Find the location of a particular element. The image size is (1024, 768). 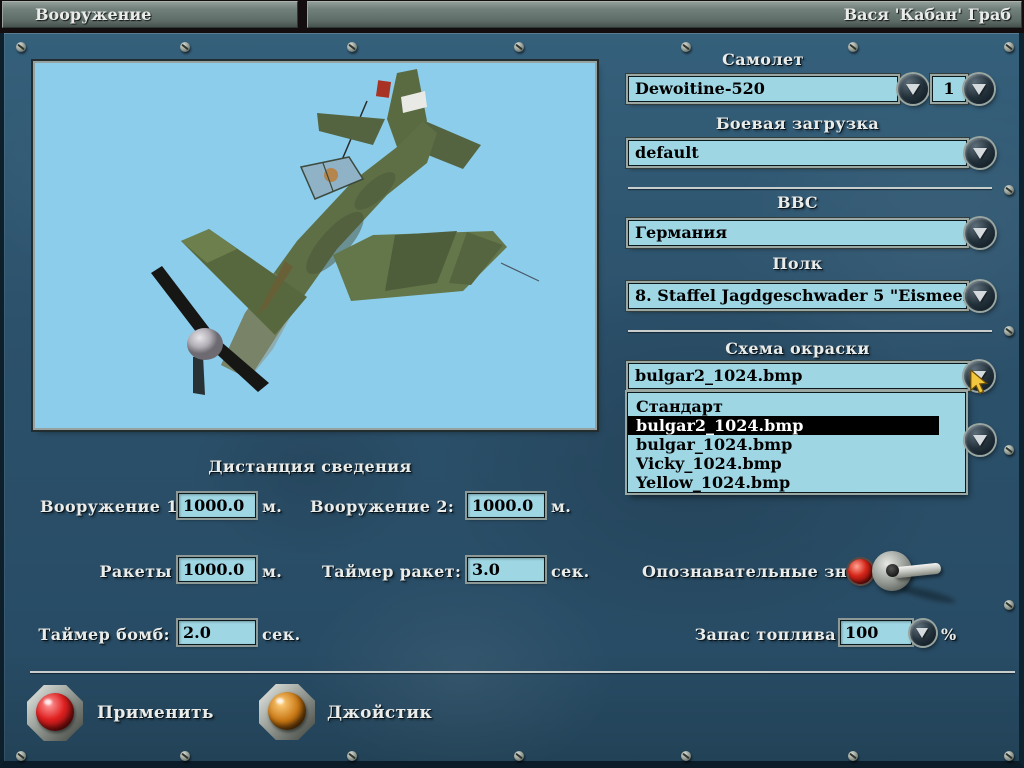

rocket-timer-unit: сек. is located at coordinates (570, 571).